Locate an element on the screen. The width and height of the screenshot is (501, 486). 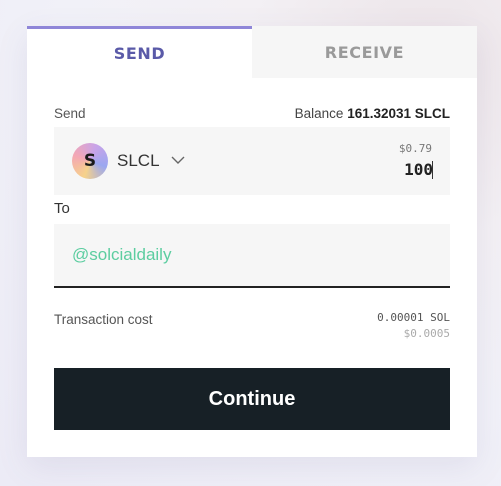
recipient-input is located at coordinates (252, 255).